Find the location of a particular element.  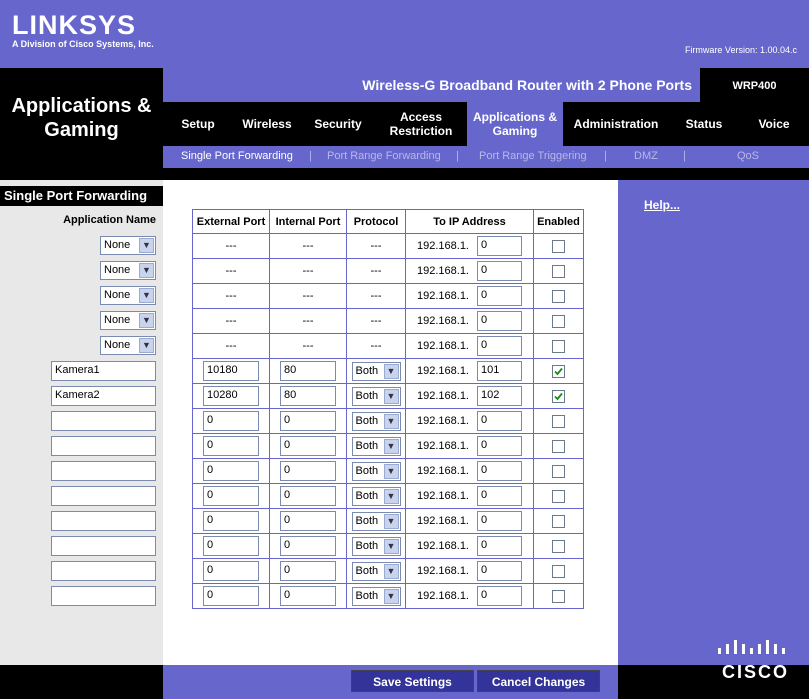

enabled-cell is located at coordinates (558, 396).